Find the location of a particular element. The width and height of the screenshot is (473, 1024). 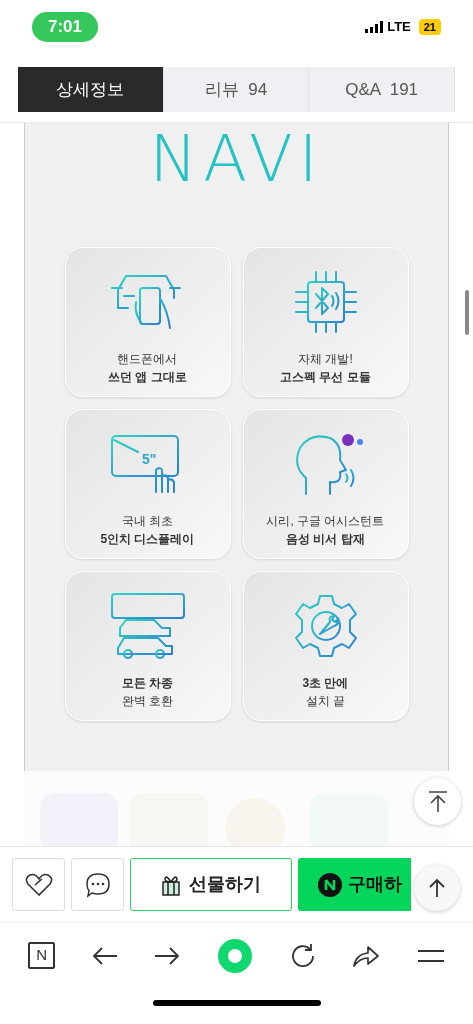

time-pill: 7:01 is located at coordinates (65, 27).